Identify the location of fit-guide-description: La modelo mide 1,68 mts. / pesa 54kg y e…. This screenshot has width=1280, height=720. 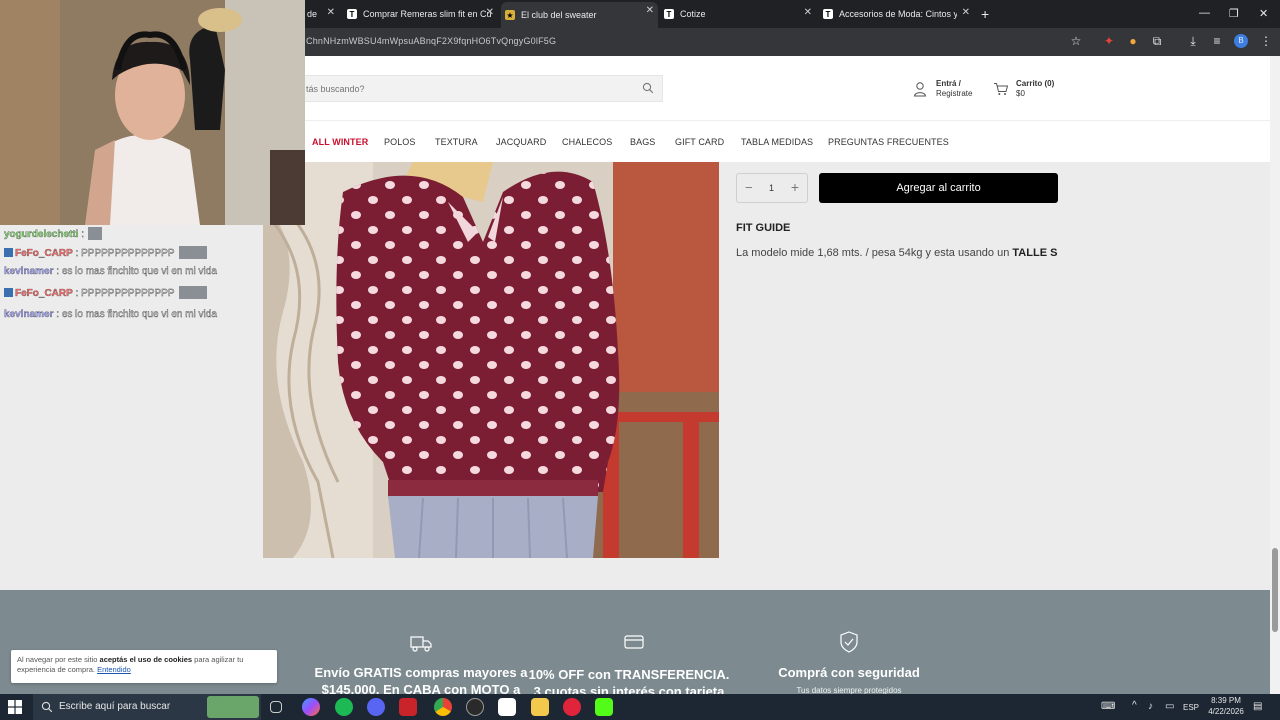
(896, 253).